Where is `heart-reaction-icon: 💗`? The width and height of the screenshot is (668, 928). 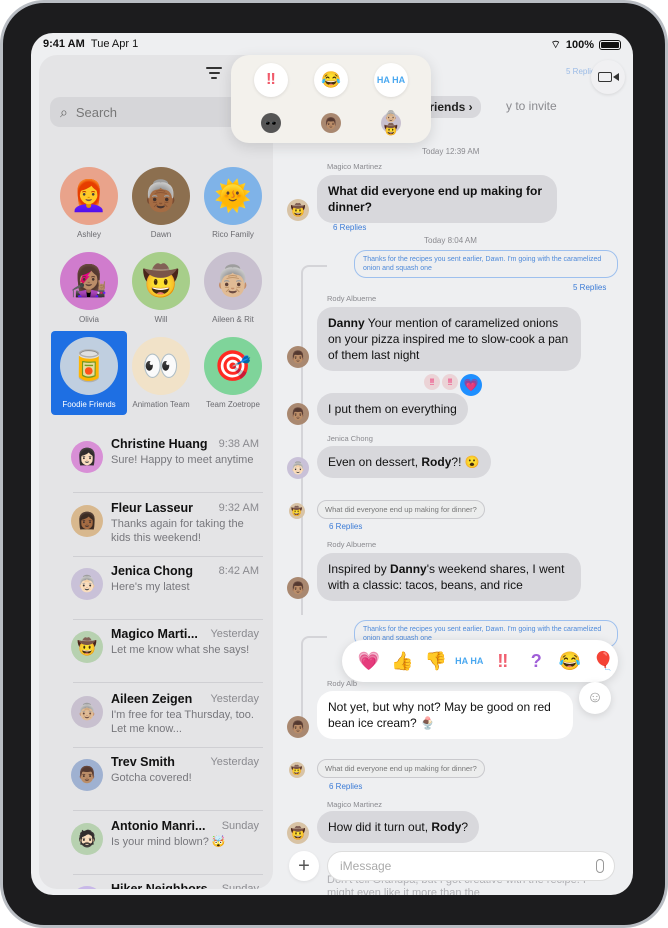 heart-reaction-icon: 💗 is located at coordinates (471, 385).